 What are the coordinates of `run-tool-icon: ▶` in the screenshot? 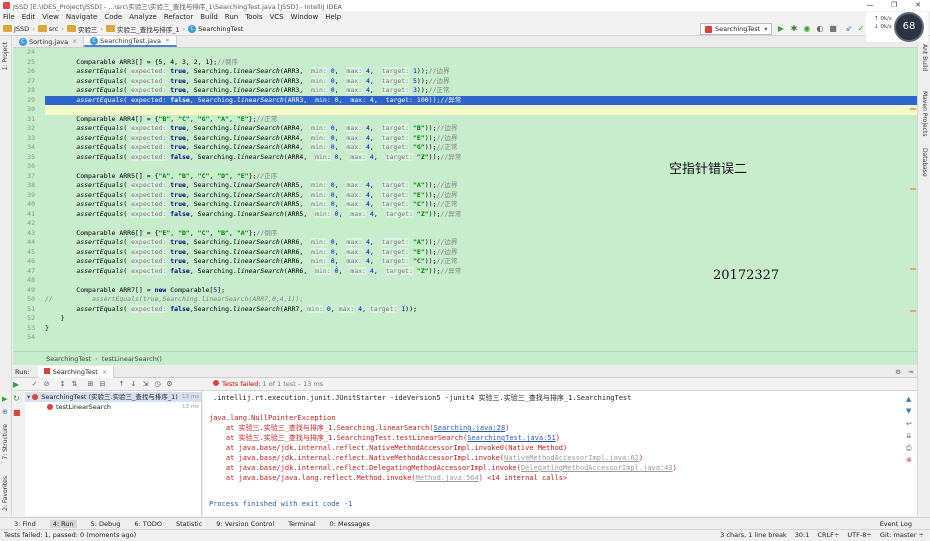 It's located at (4, 399).